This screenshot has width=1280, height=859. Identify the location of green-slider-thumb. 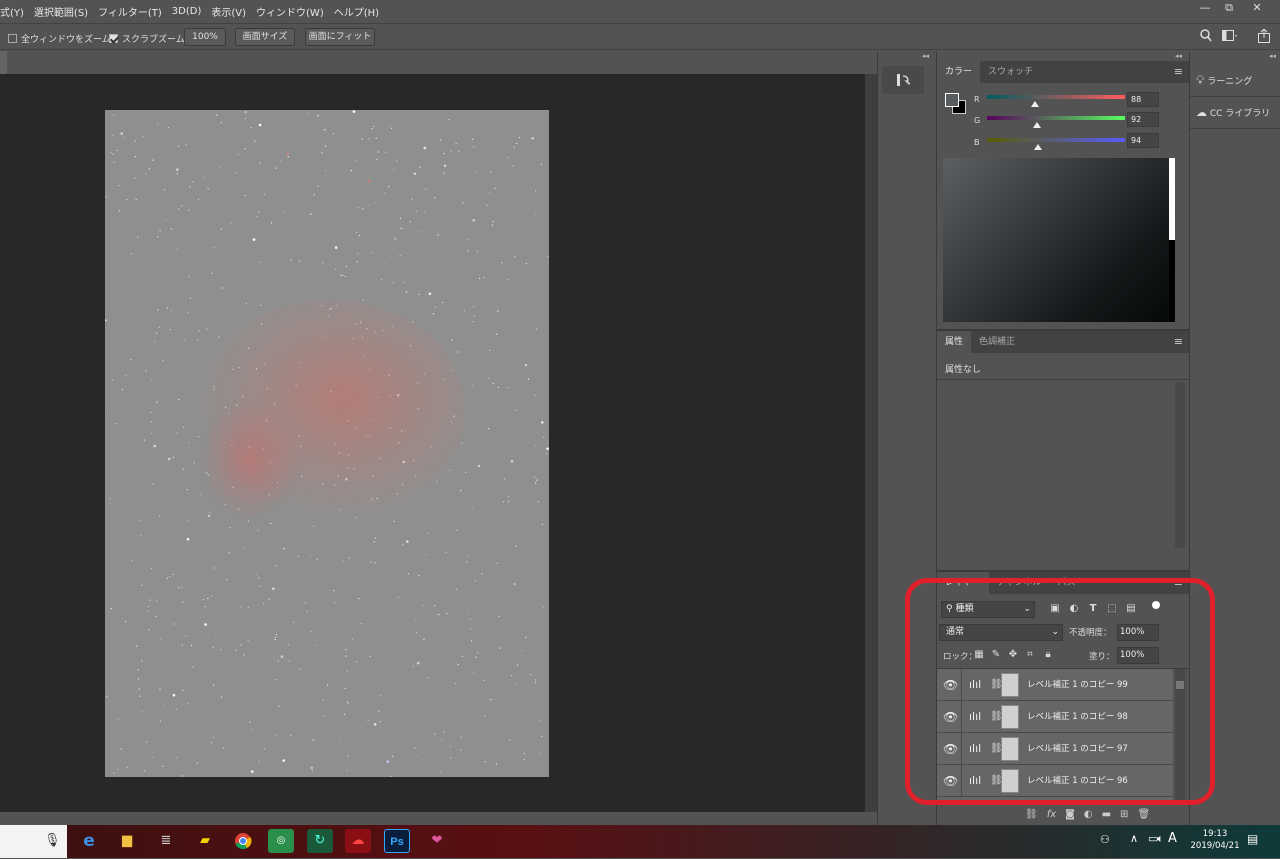
(1036, 125).